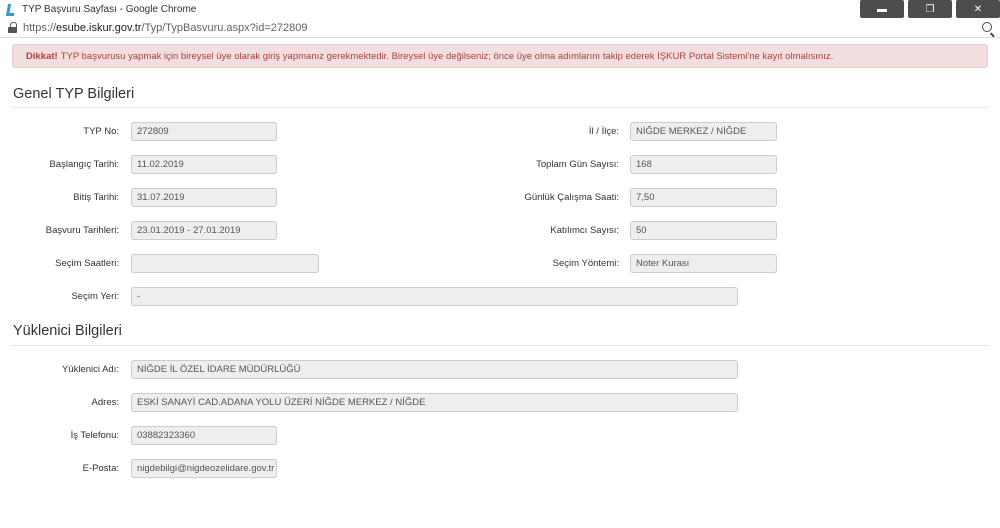  What do you see at coordinates (434, 296) in the screenshot?
I see `field-secim-yeri: -` at bounding box center [434, 296].